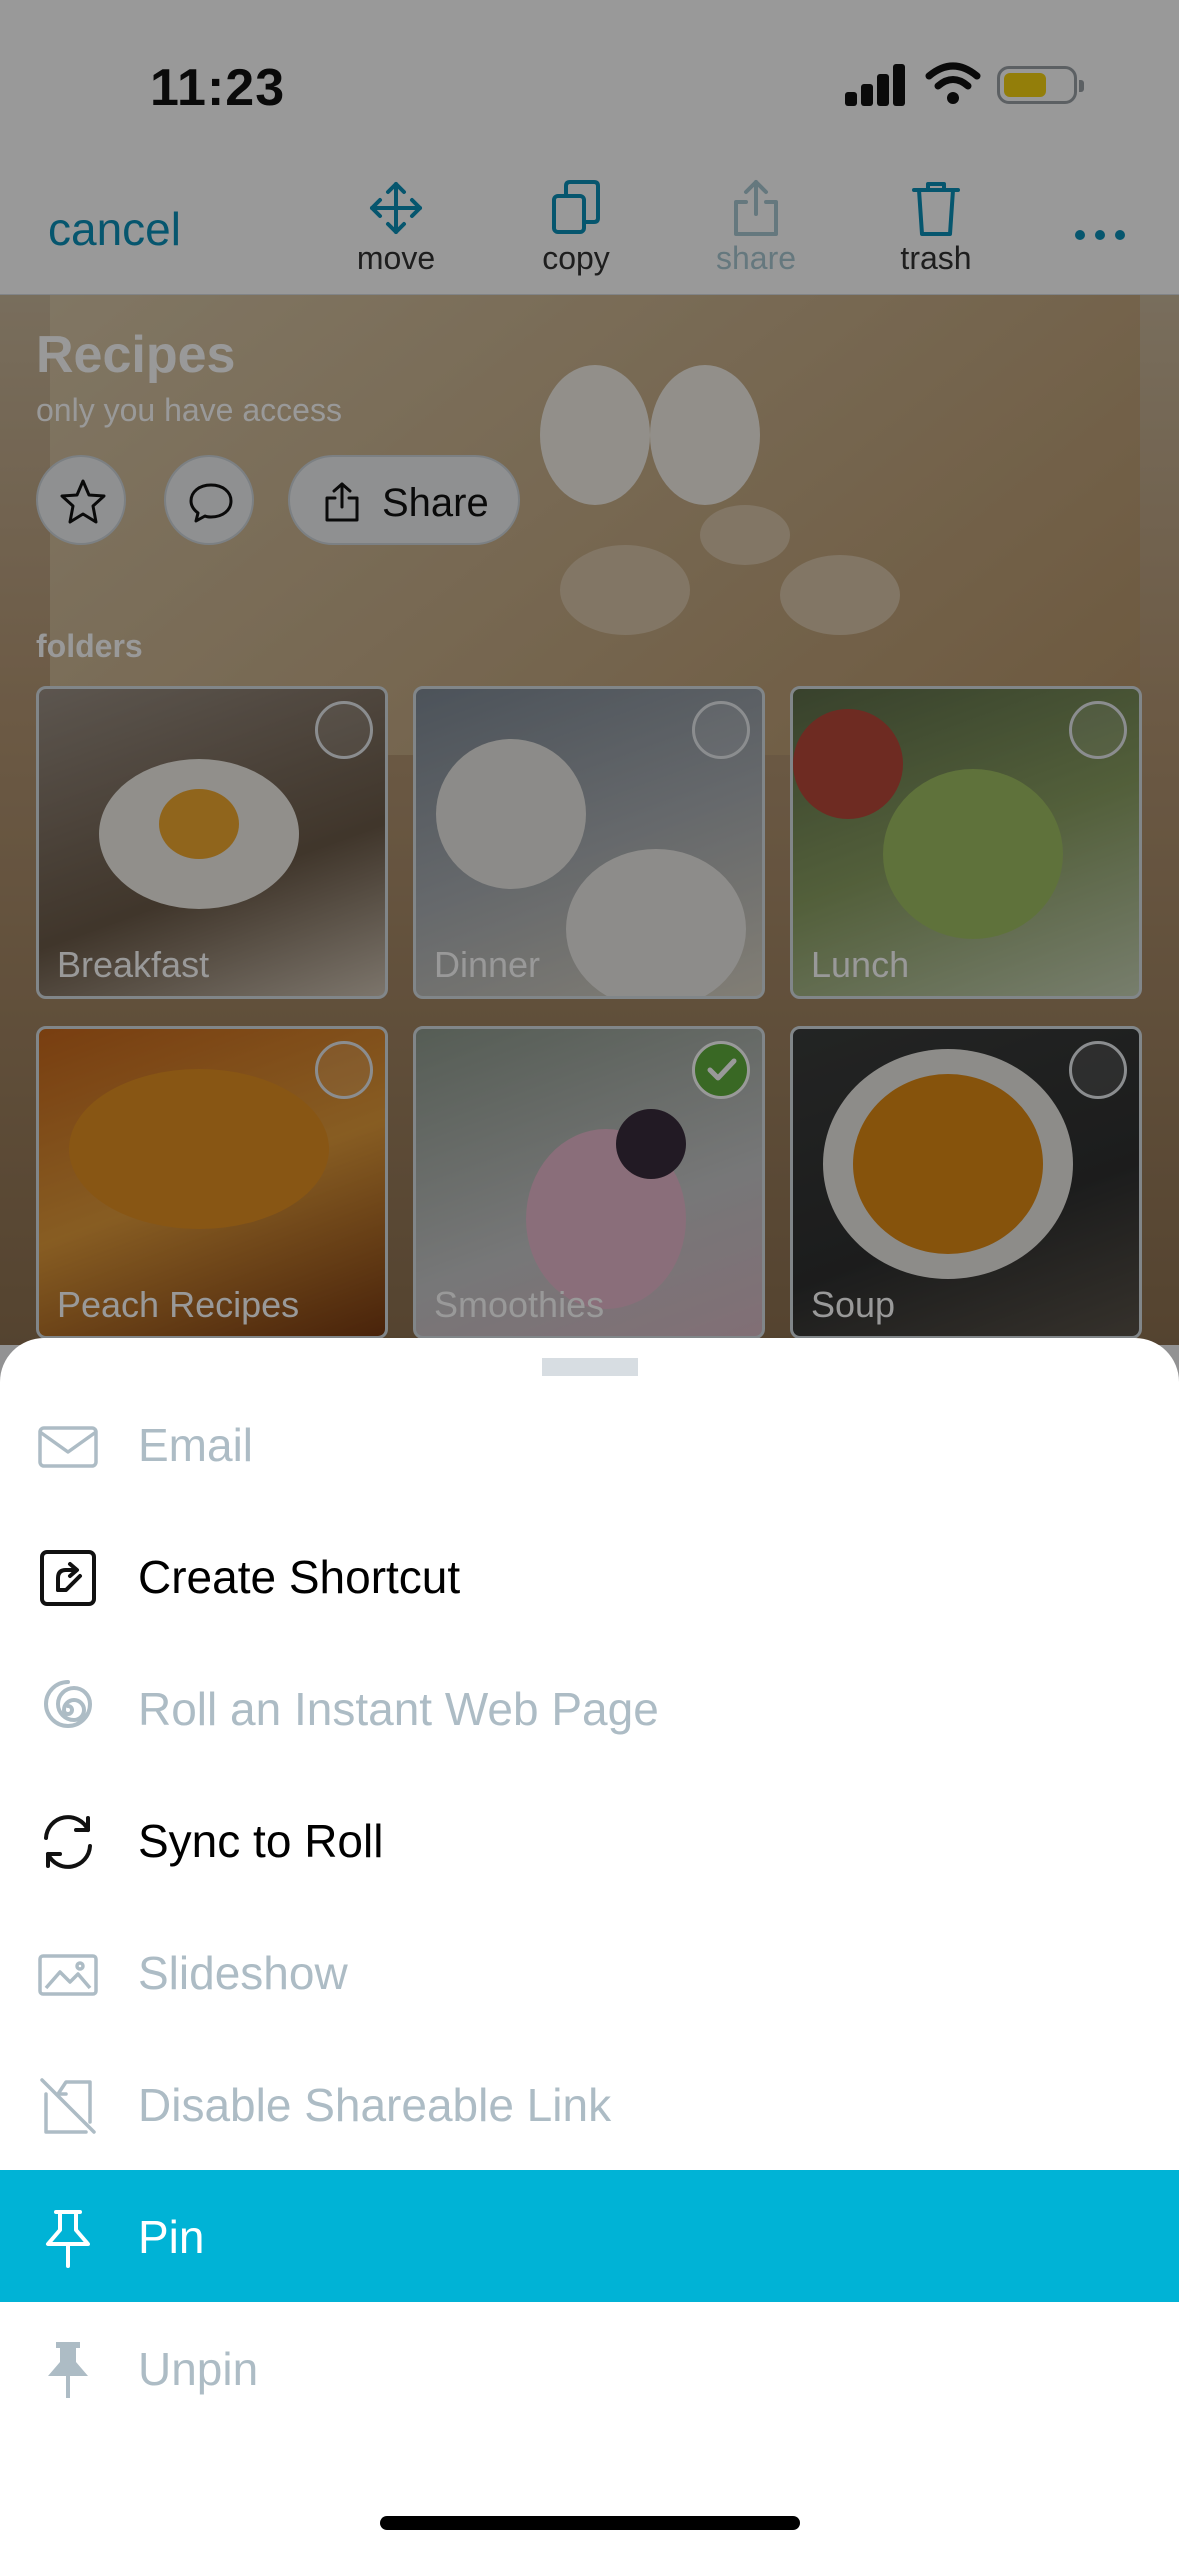 The height and width of the screenshot is (2556, 1179). Describe the element at coordinates (299, 1577) in the screenshot. I see `menu-item-label: Create Shortcut` at that location.